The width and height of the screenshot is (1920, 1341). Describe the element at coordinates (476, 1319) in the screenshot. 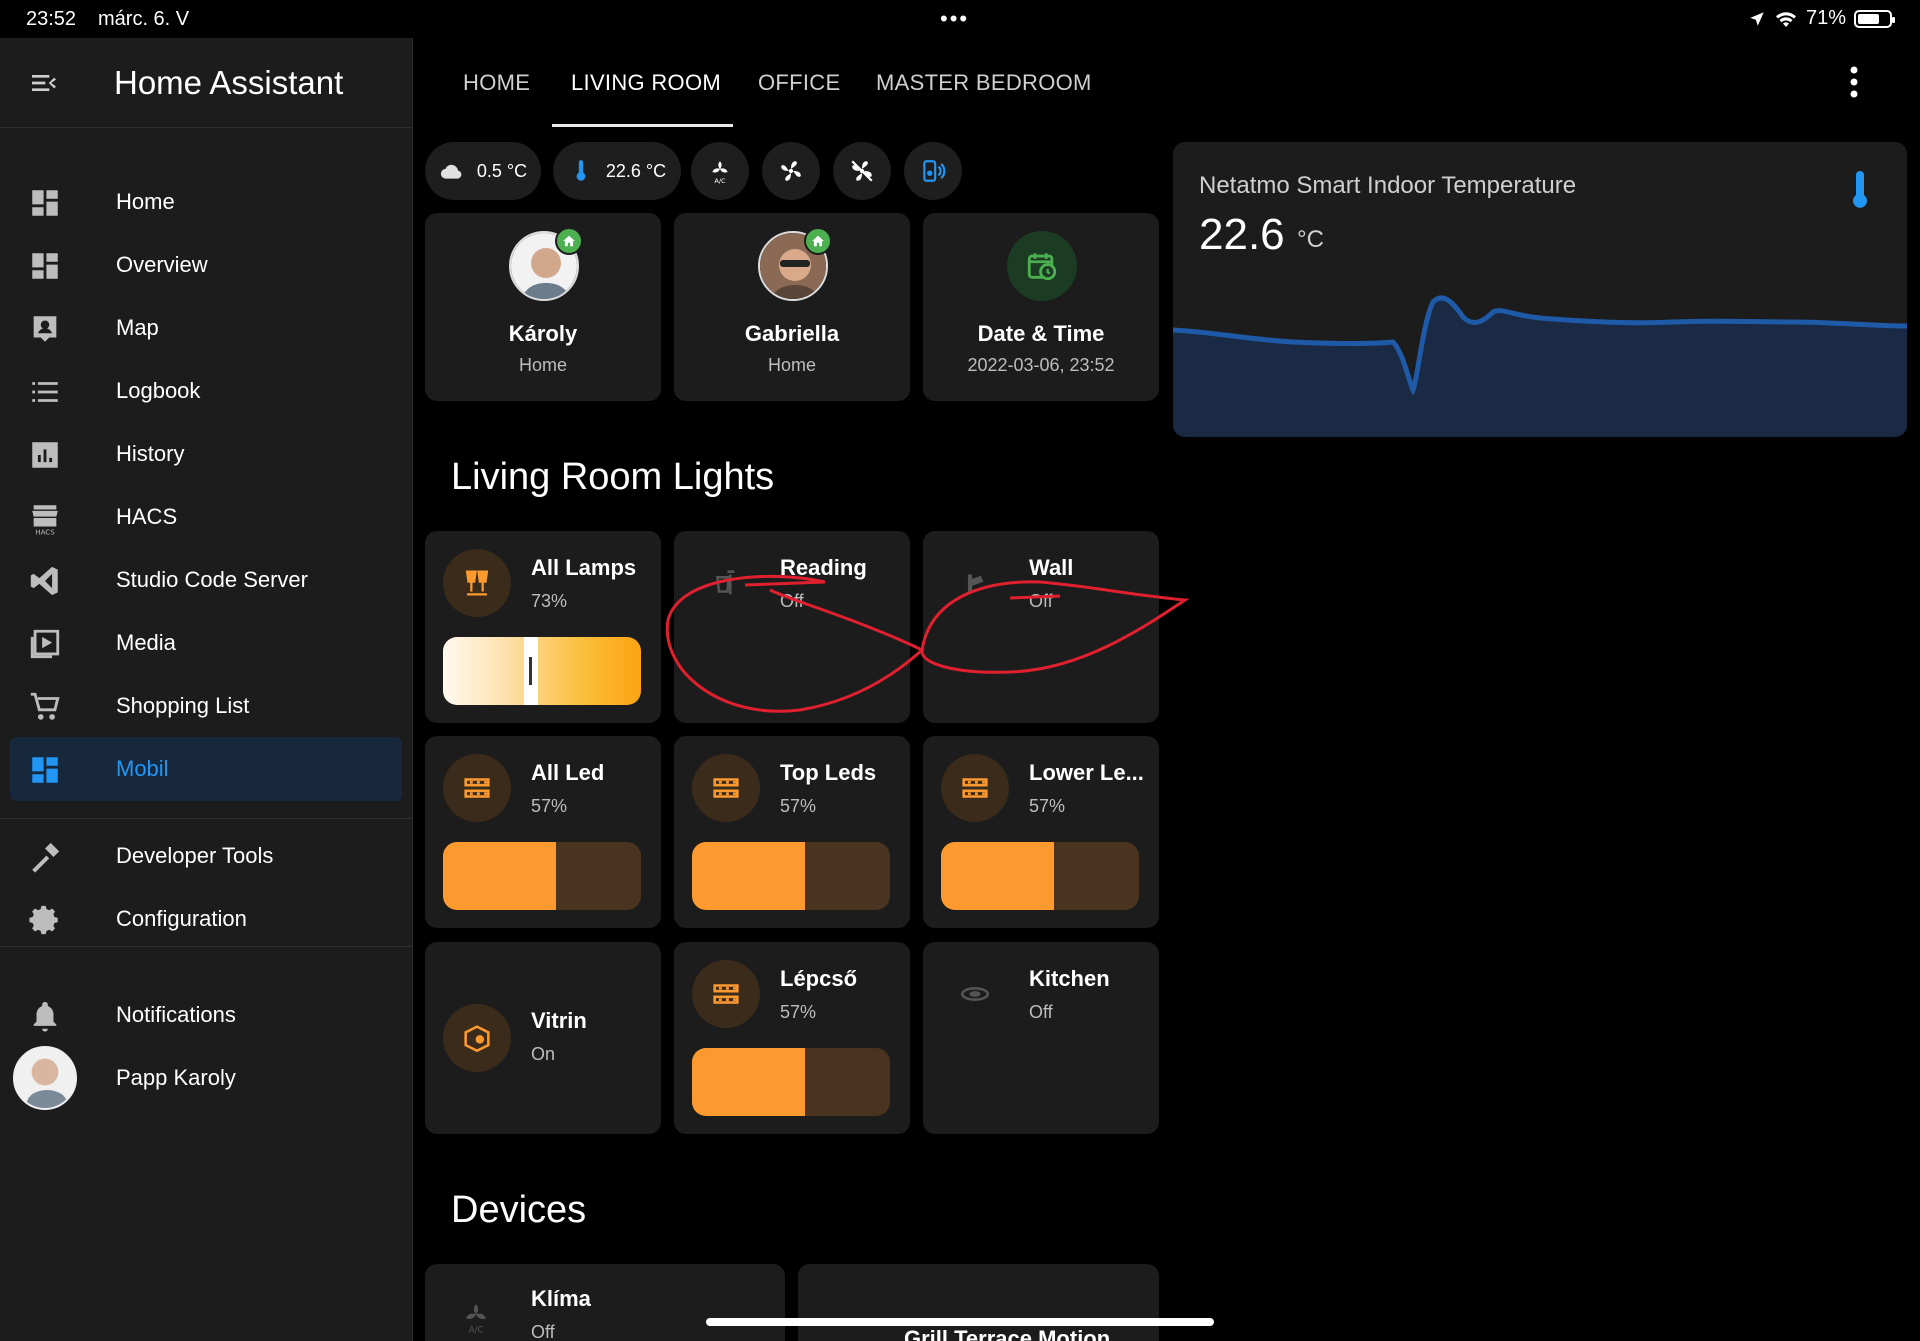

I see `air-conditioner-icon: A/C` at that location.